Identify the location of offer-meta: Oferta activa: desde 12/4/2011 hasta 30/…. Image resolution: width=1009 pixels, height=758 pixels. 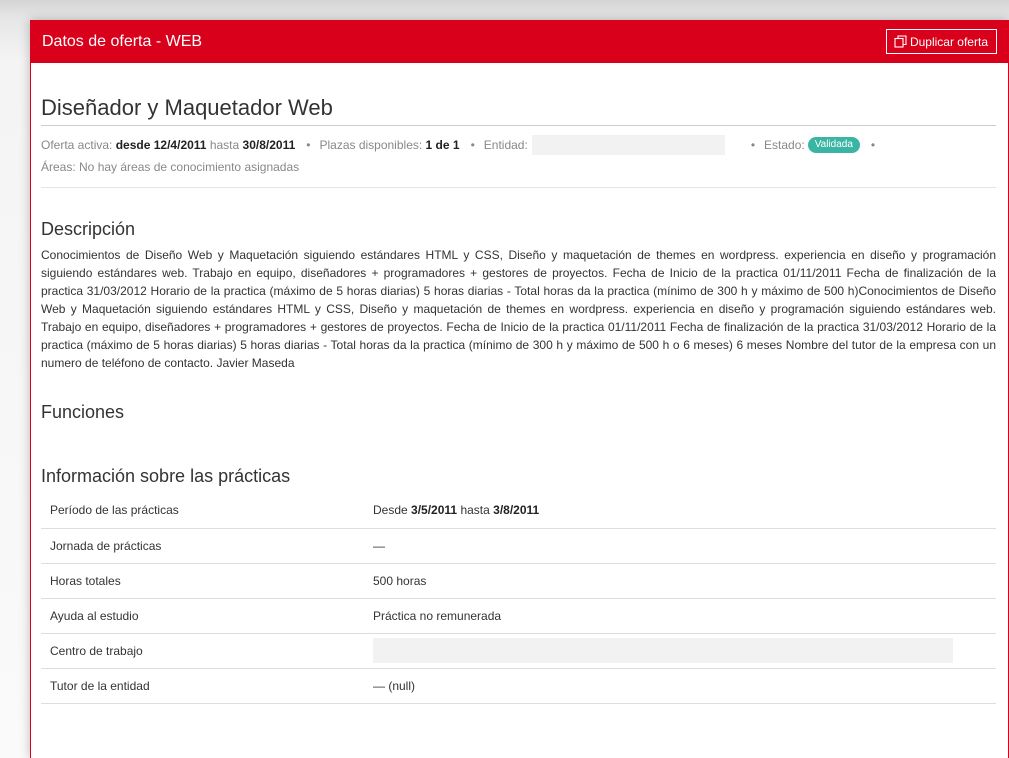
(518, 157).